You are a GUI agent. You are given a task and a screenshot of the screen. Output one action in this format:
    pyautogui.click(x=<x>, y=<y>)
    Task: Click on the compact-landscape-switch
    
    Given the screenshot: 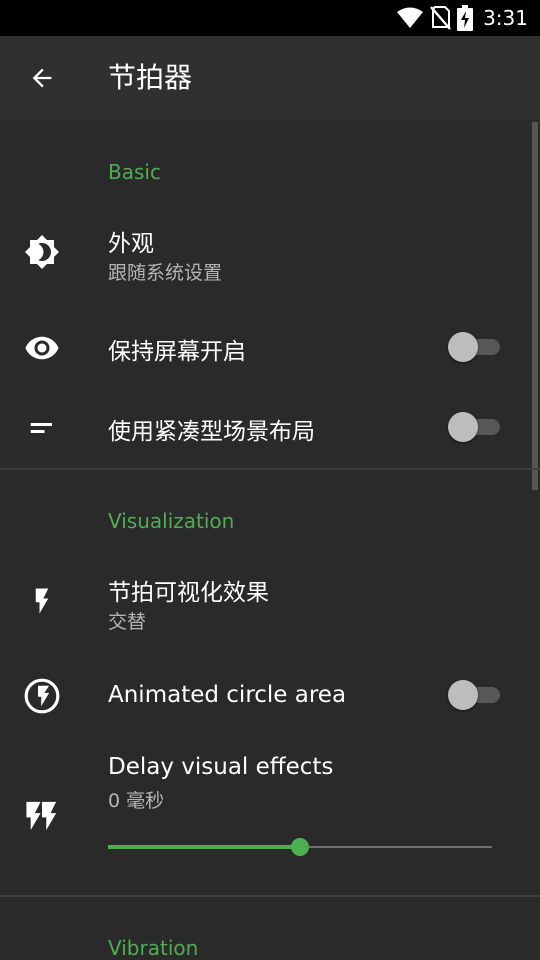 What is the action you would take?
    pyautogui.click(x=475, y=427)
    